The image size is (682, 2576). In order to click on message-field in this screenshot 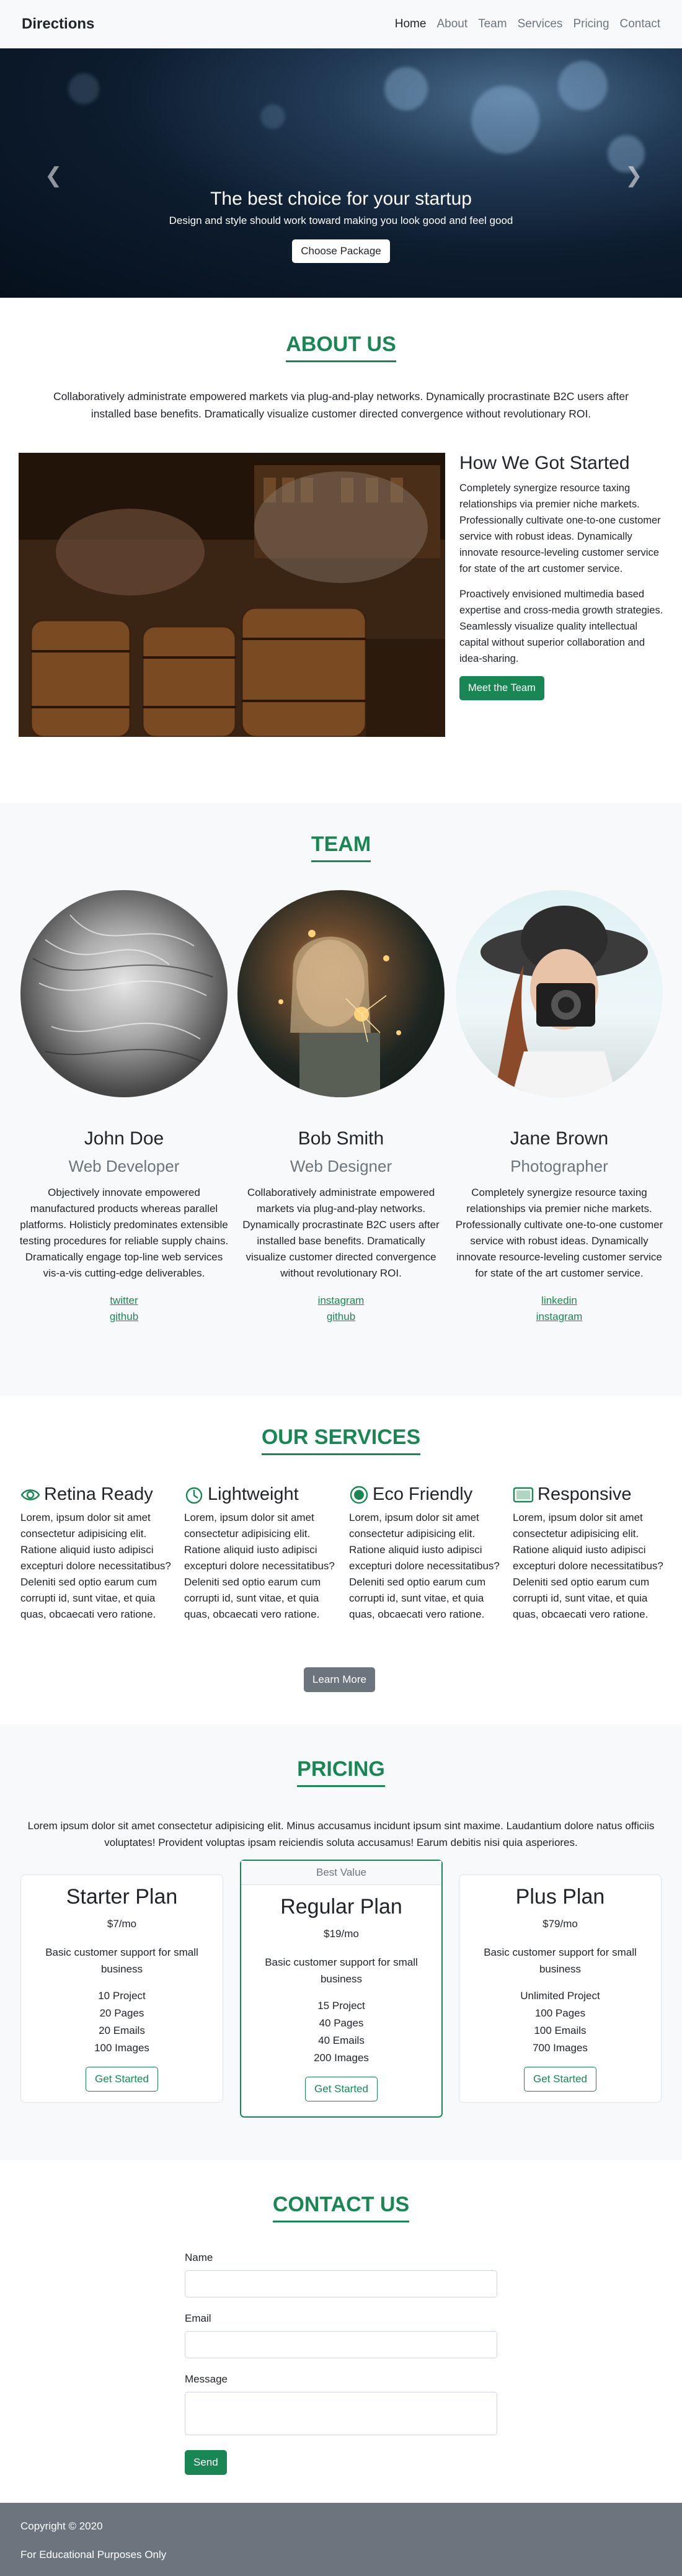, I will do `click(341, 2413)`.